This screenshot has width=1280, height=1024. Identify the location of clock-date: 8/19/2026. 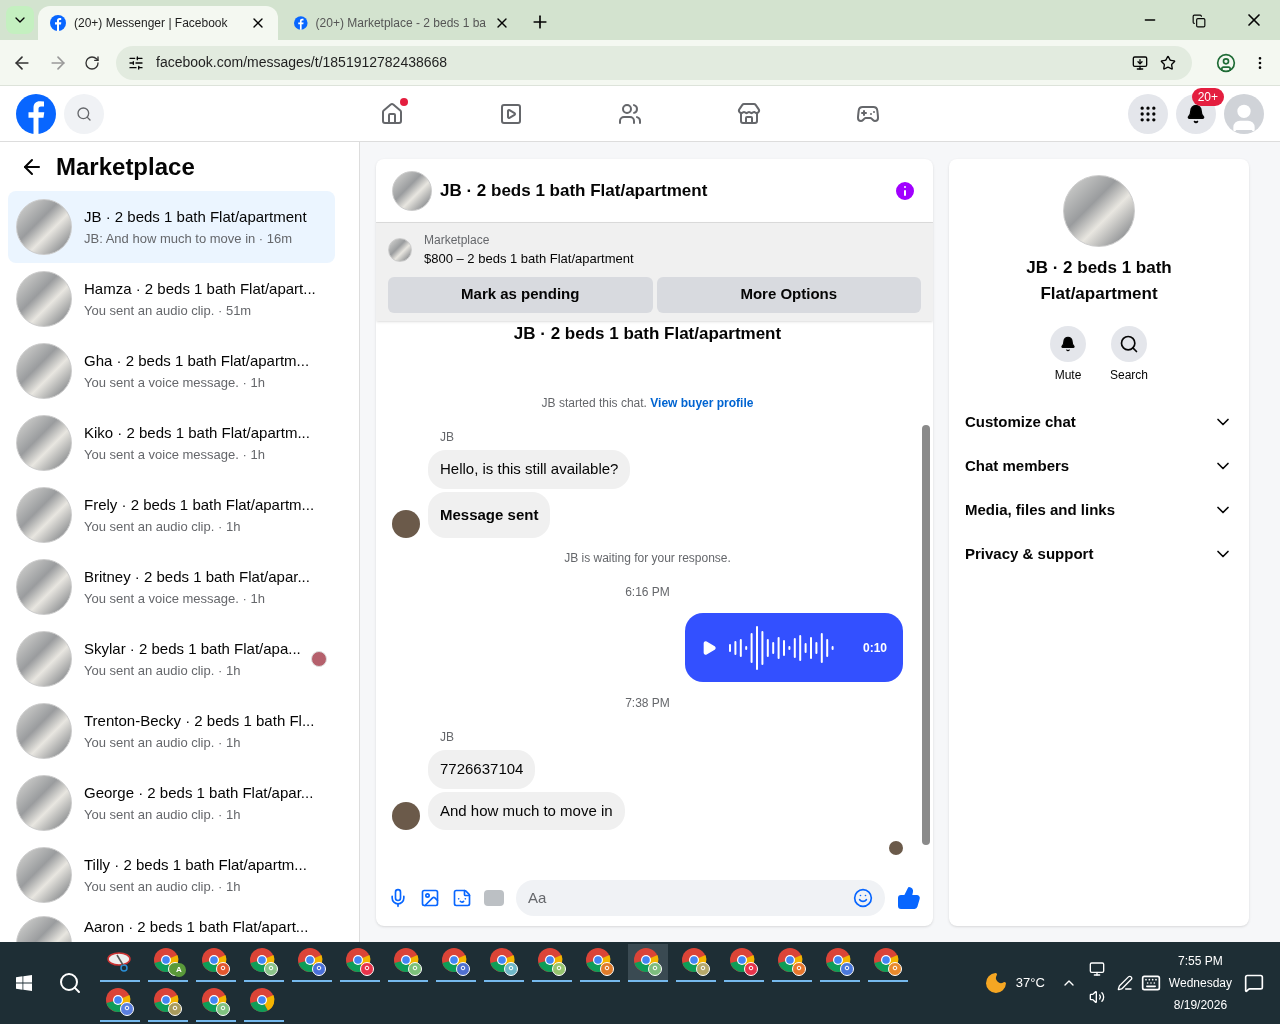
(1200, 1005).